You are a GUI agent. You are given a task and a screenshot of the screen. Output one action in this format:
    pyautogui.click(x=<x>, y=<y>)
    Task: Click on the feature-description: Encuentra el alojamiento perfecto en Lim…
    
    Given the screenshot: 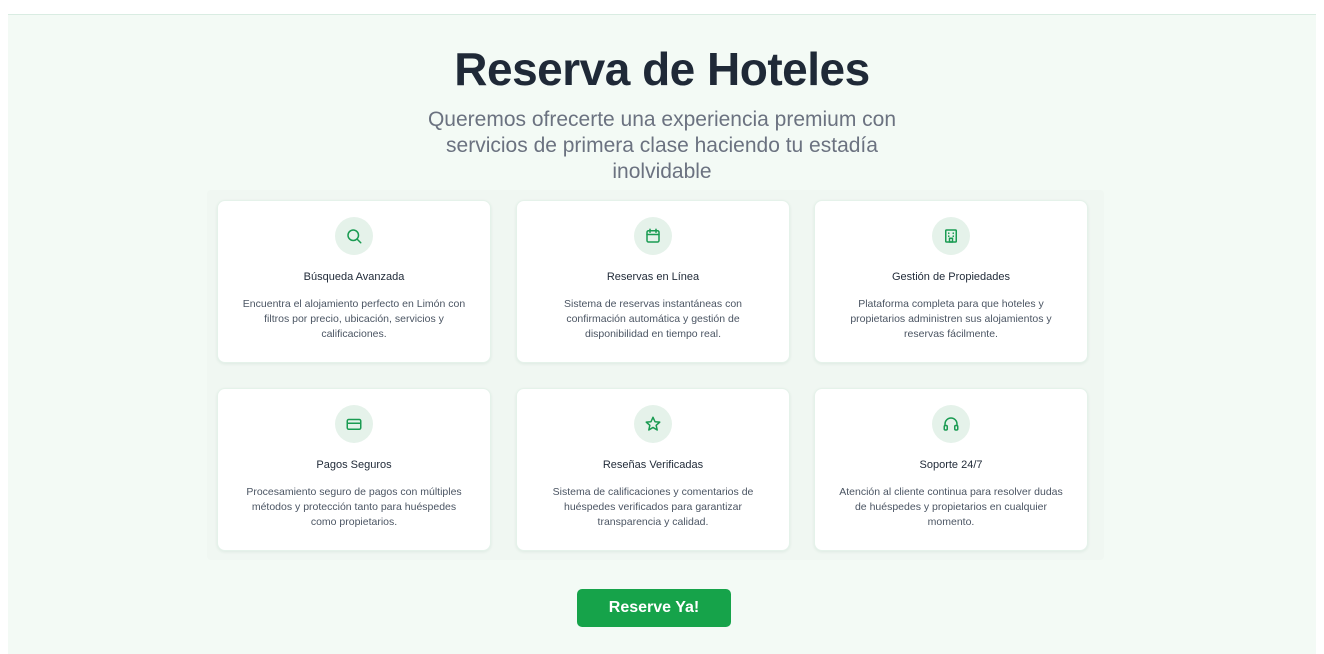 What is the action you would take?
    pyautogui.click(x=354, y=319)
    